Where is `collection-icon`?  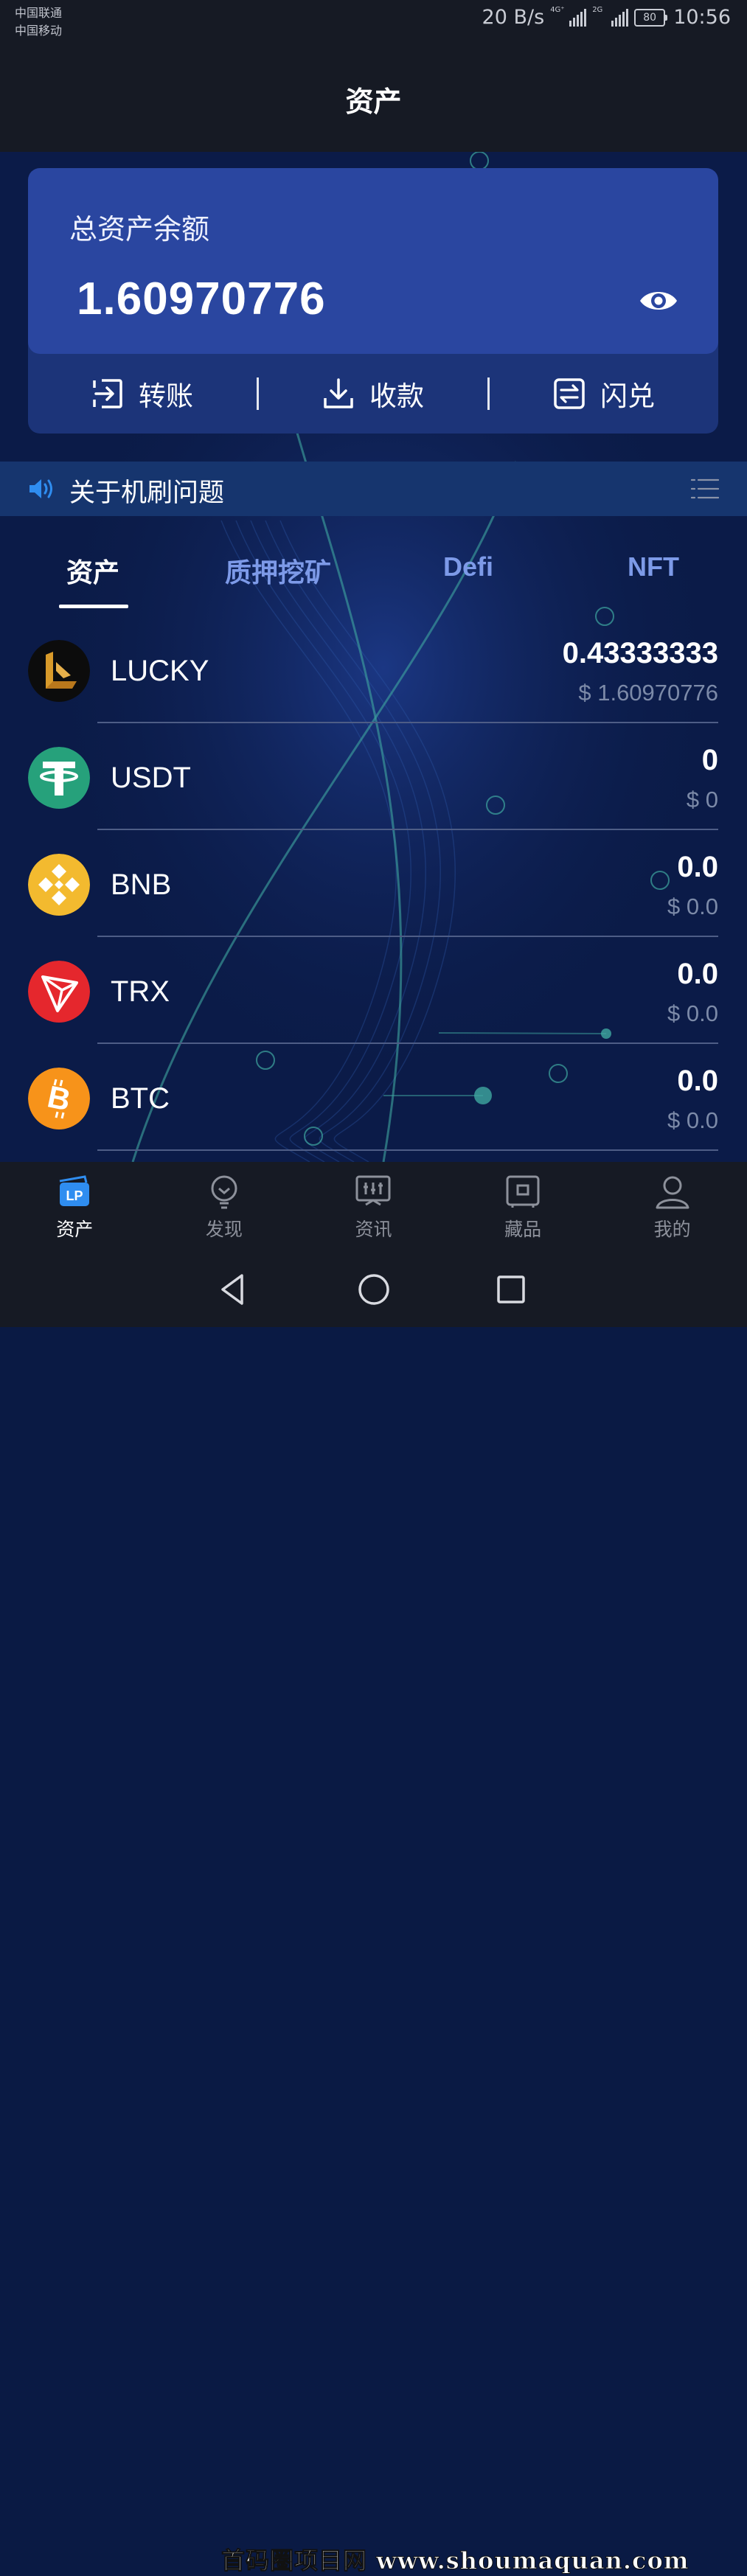 collection-icon is located at coordinates (523, 1191).